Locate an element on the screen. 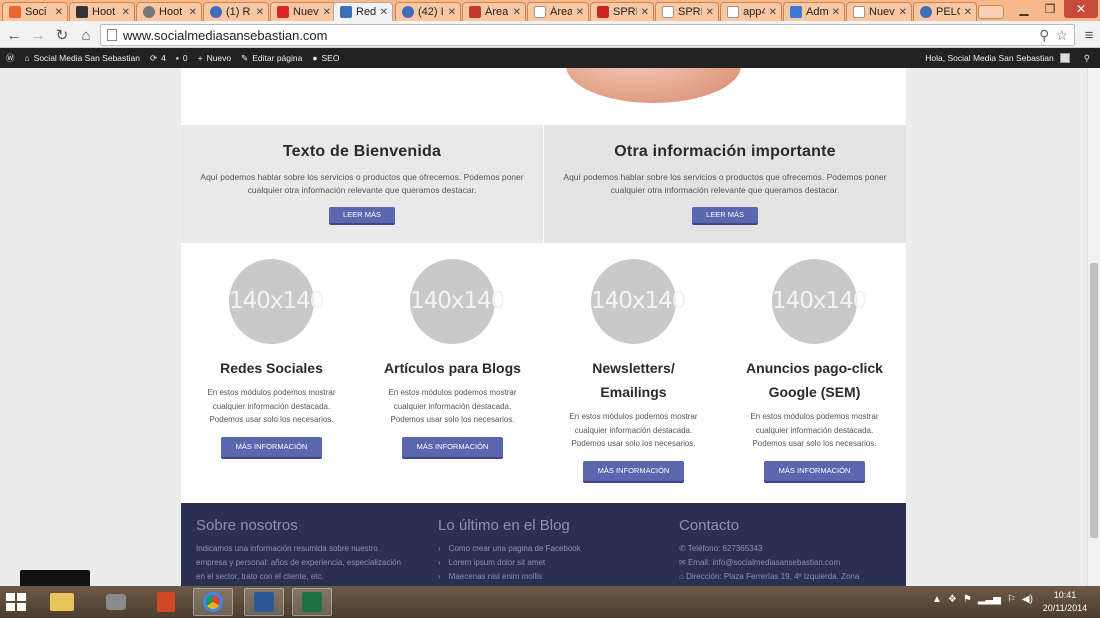 This screenshot has height=618, width=1100. updates-link: ⟳ 4 is located at coordinates (158, 58).